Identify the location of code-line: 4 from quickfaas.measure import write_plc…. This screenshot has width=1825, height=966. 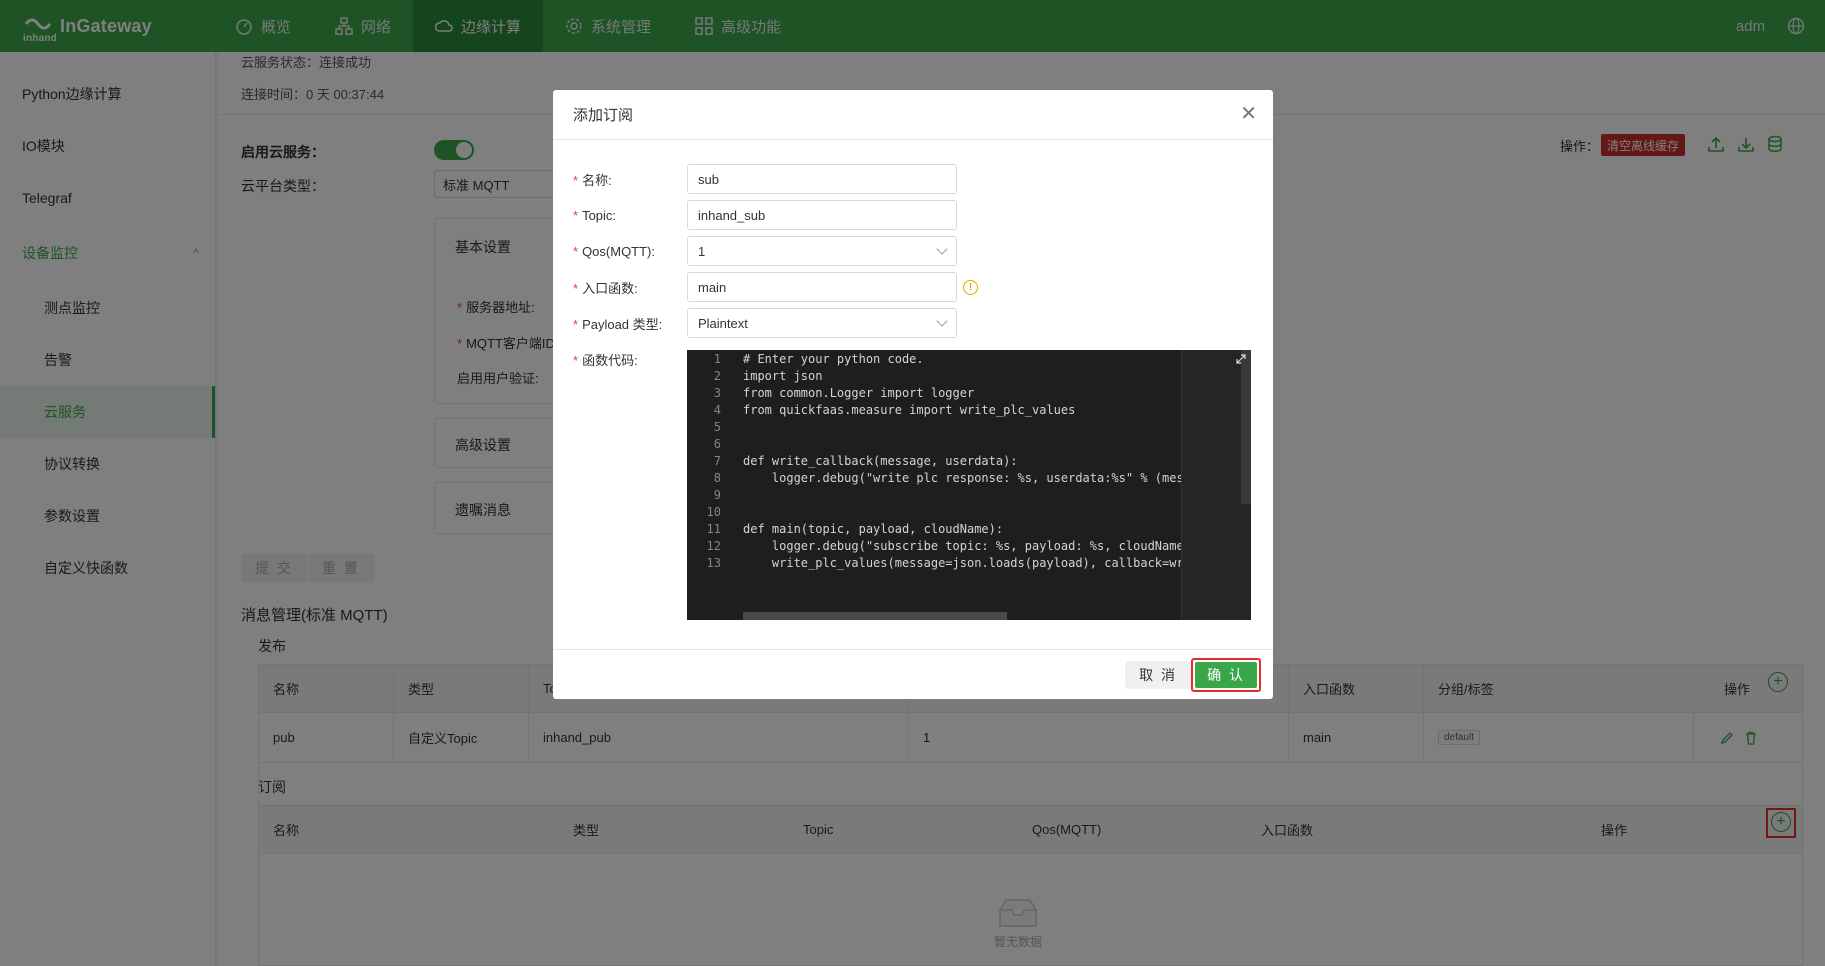
(969, 410).